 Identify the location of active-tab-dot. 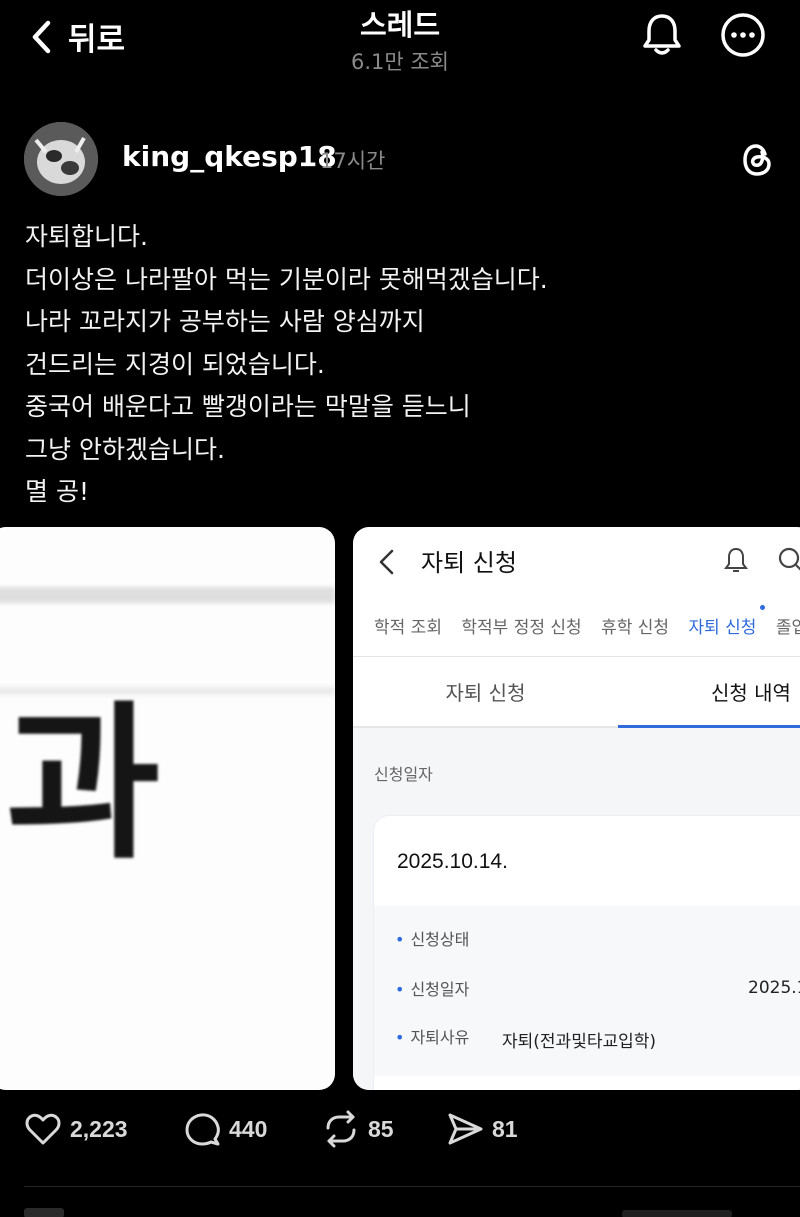
(762, 607).